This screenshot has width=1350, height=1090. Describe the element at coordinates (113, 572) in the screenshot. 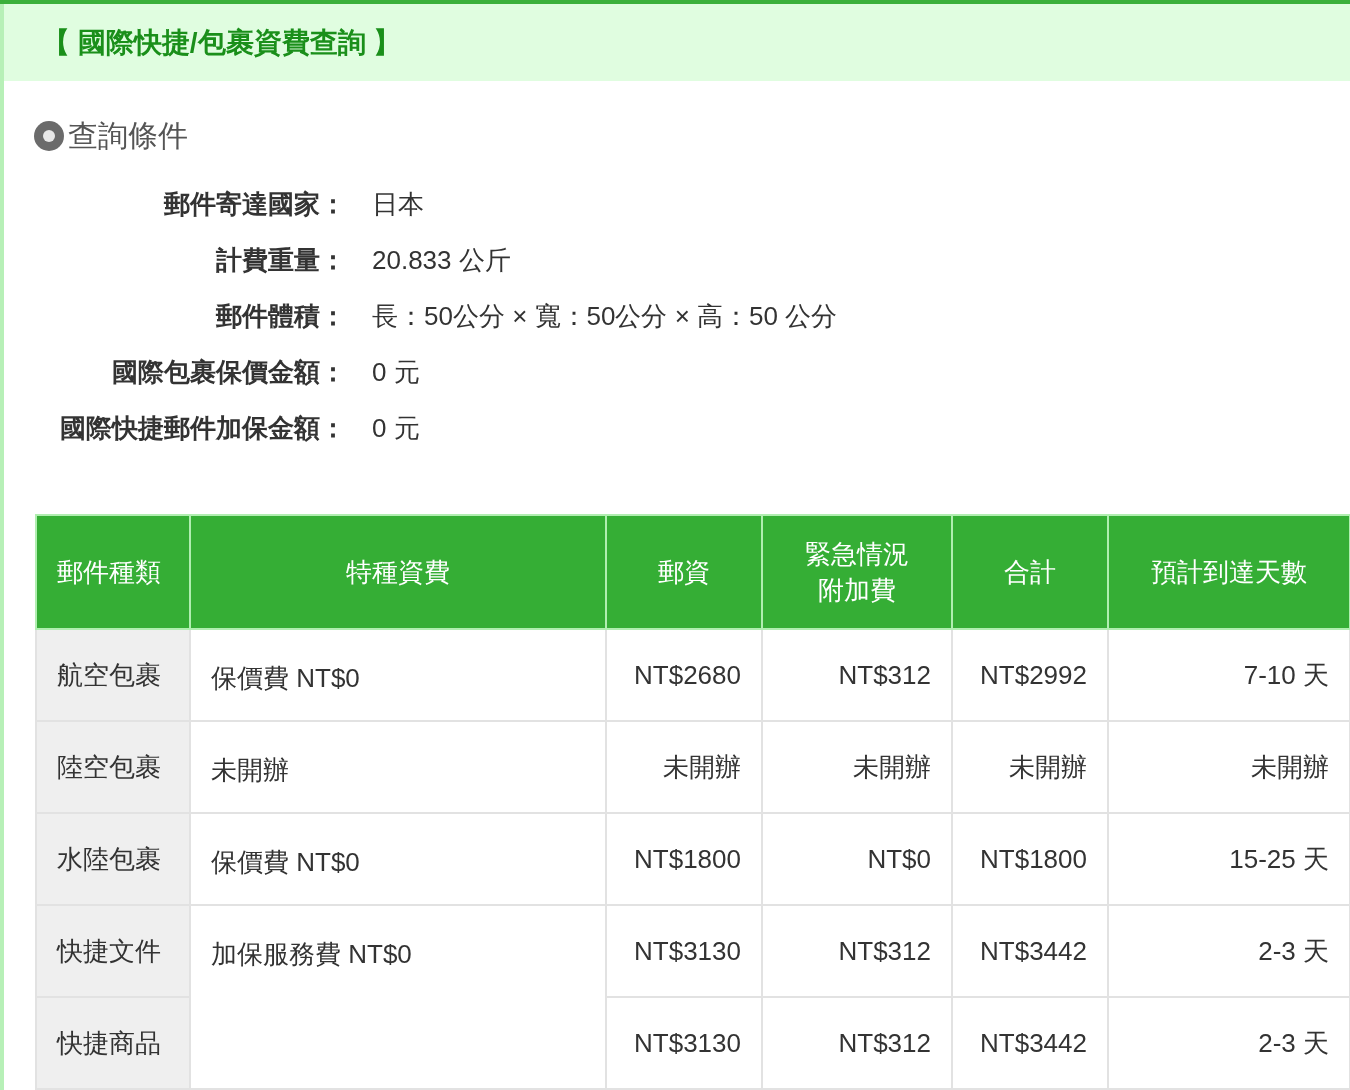

I see `column-header: 郵件種類` at that location.